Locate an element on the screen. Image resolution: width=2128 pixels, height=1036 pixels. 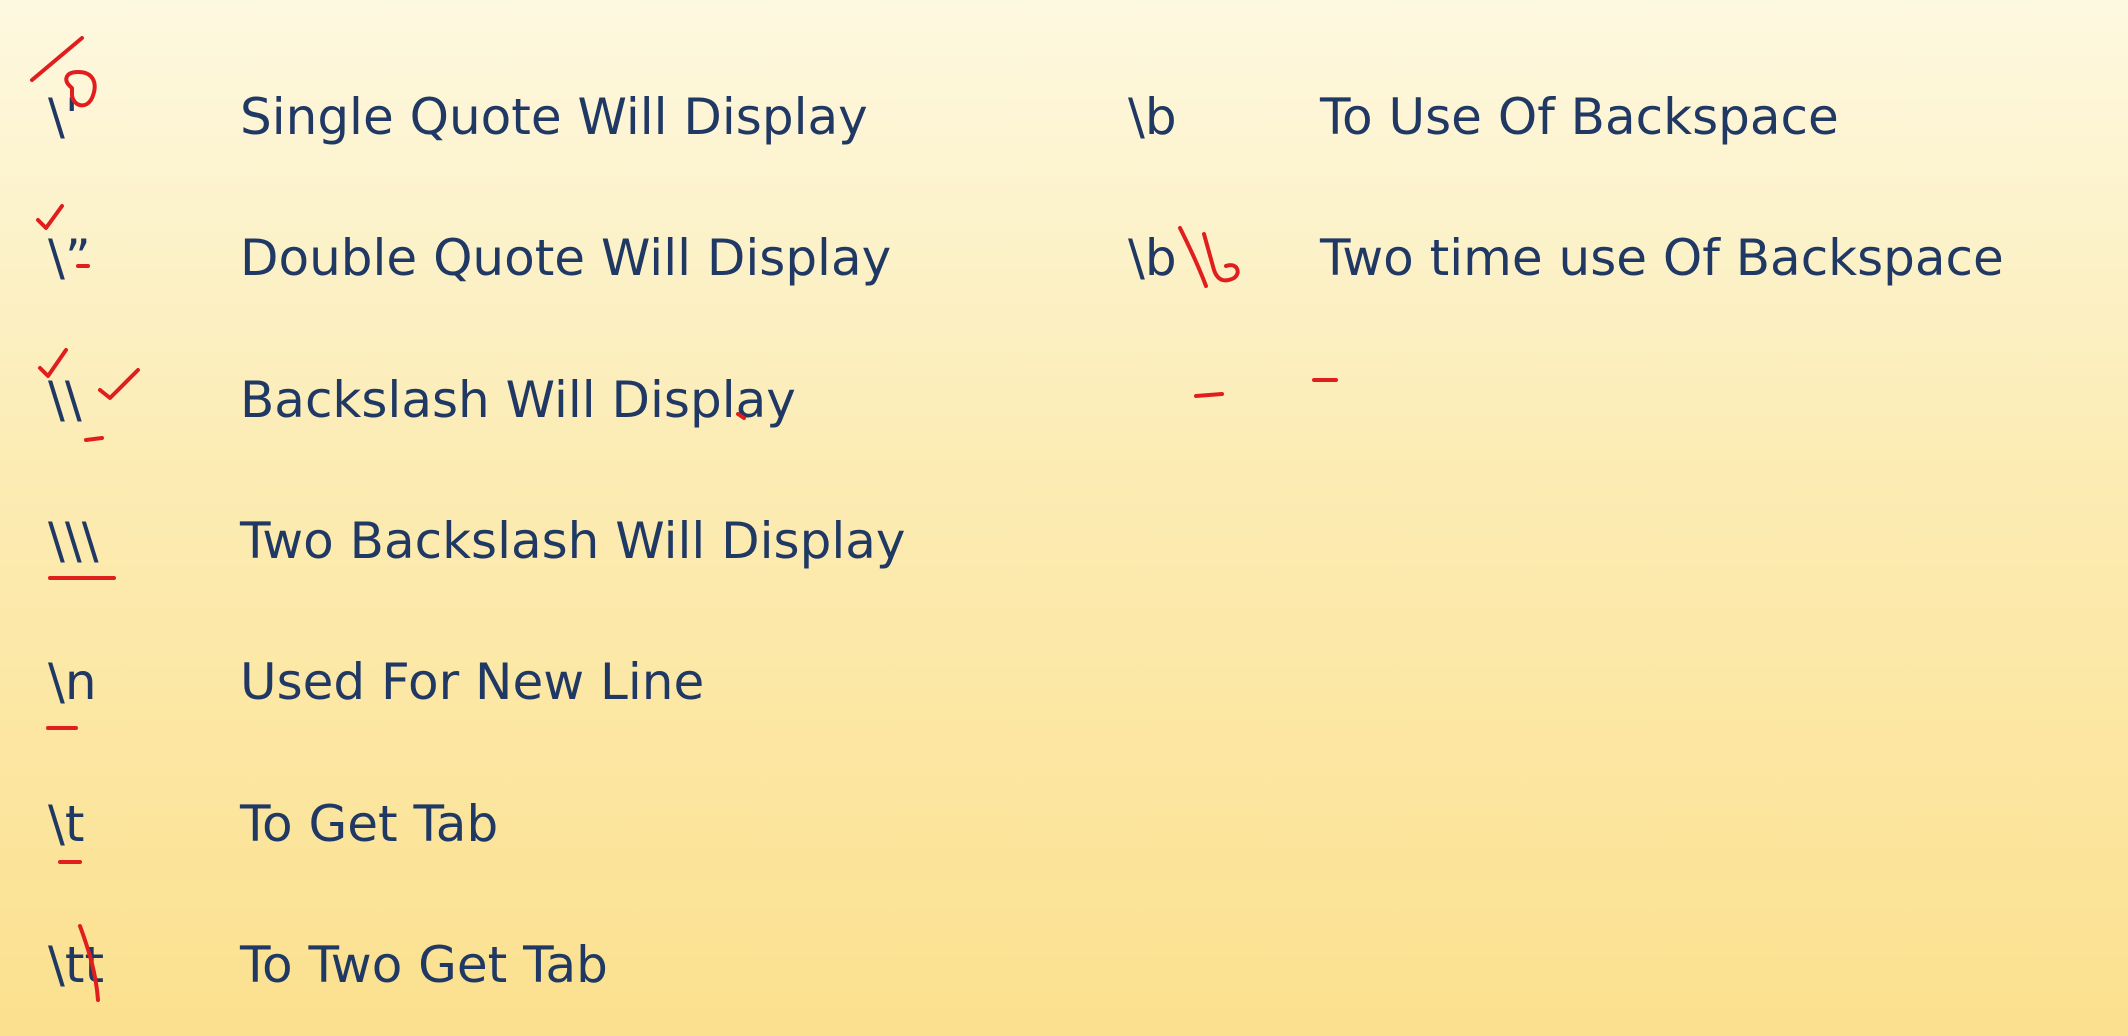
escape-code: \' is located at coordinates (63, 117).